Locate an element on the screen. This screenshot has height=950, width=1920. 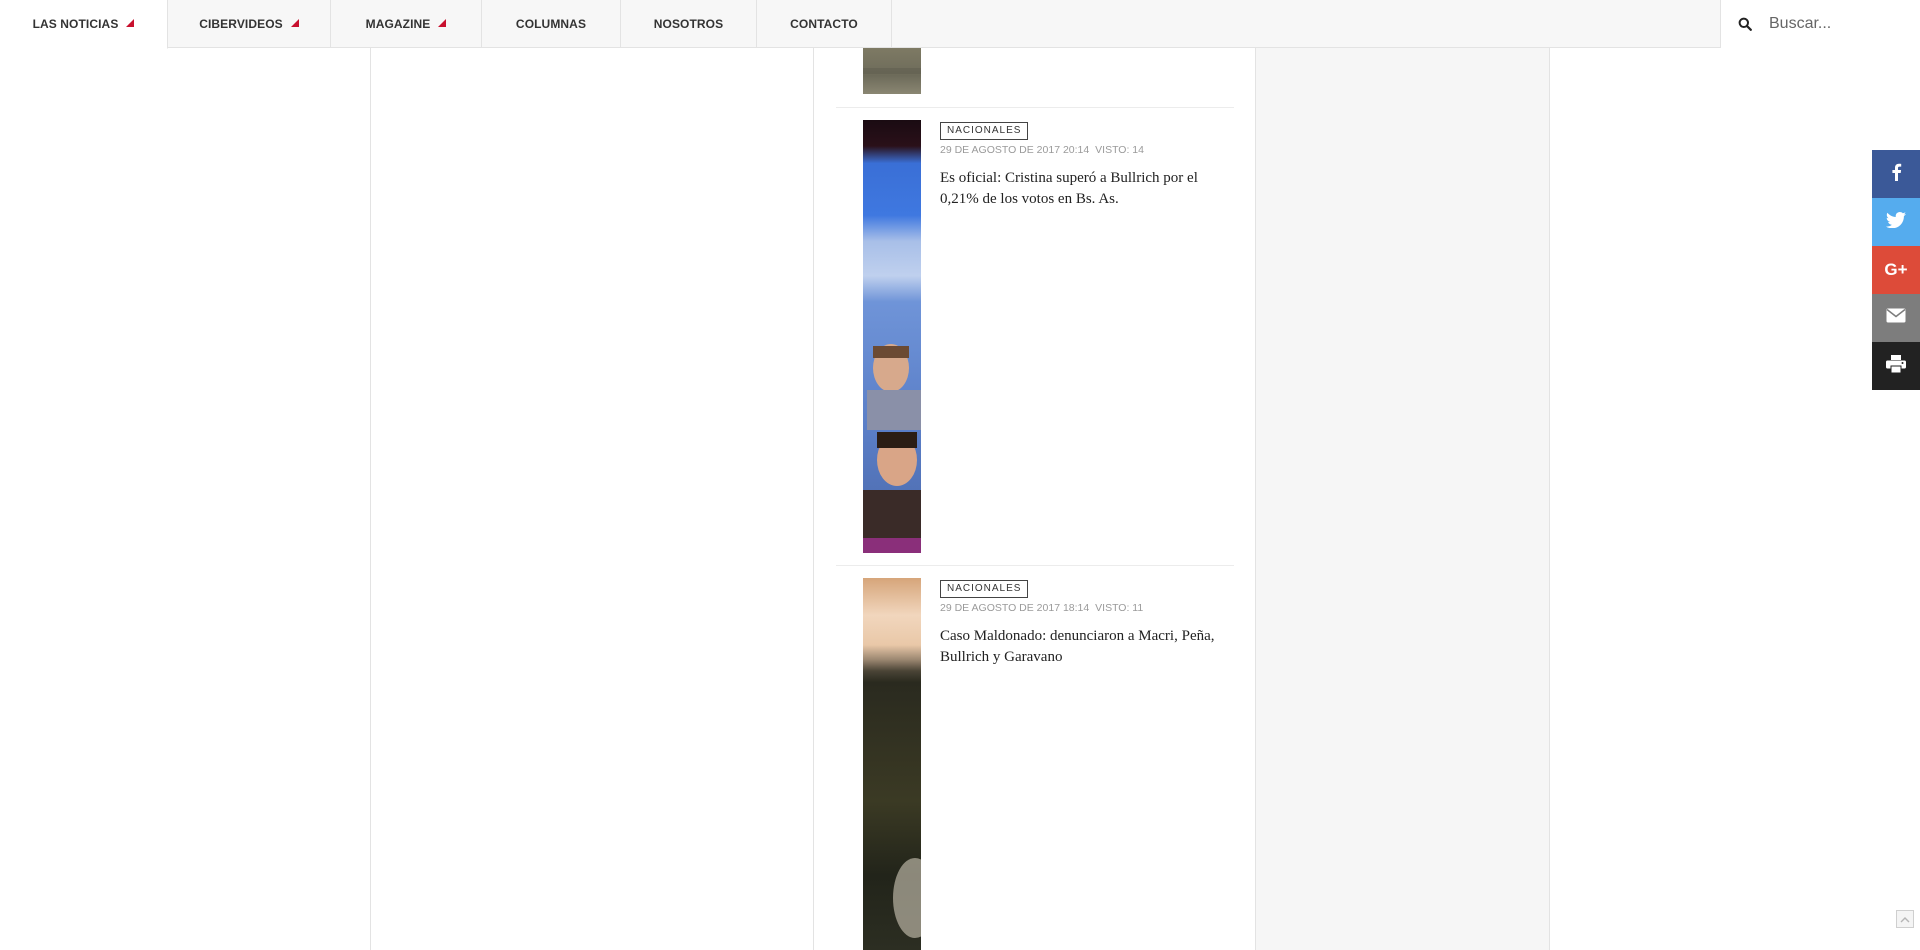
nav-item-cibervideos: CIBERVIDEOS is located at coordinates (249, 24).